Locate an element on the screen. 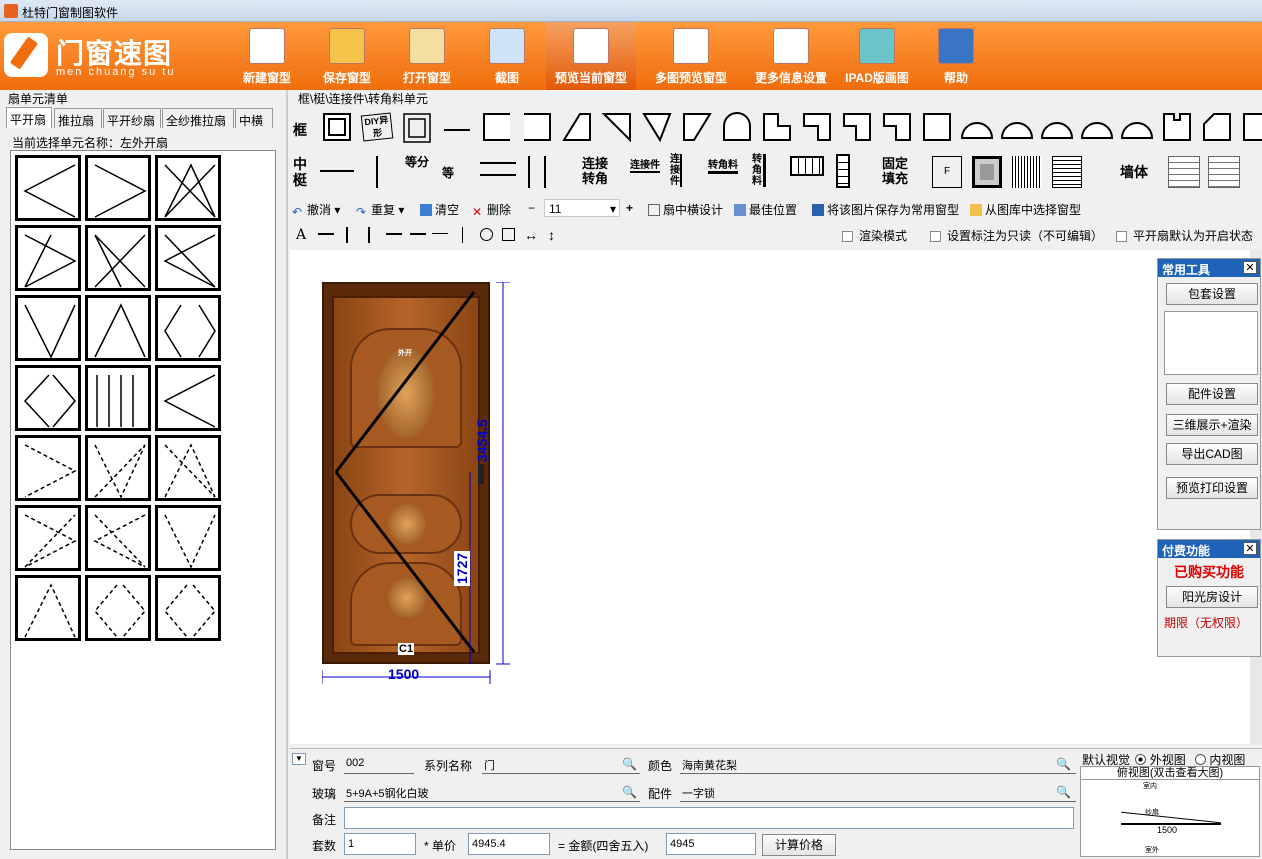 The image size is (1262, 859). fixed-f-tool: F is located at coordinates (947, 172).